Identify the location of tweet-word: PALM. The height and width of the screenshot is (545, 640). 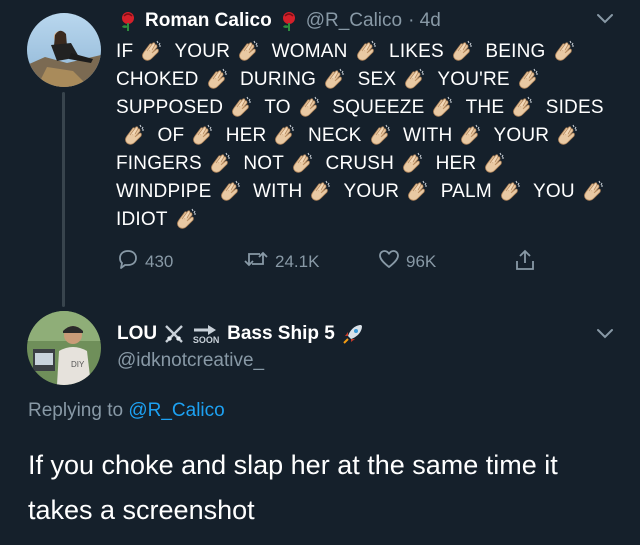
(466, 191).